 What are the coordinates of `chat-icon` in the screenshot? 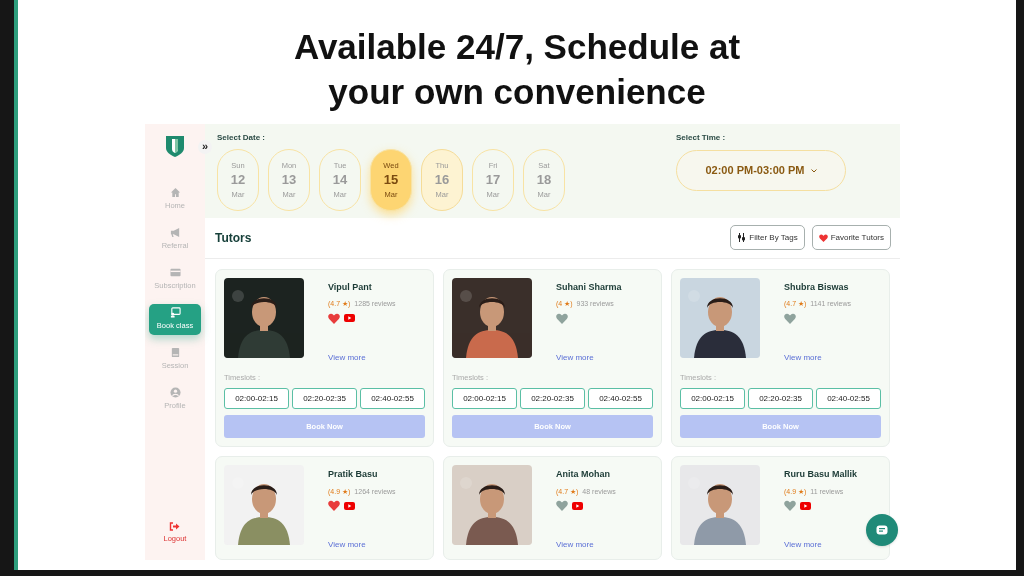 It's located at (882, 530).